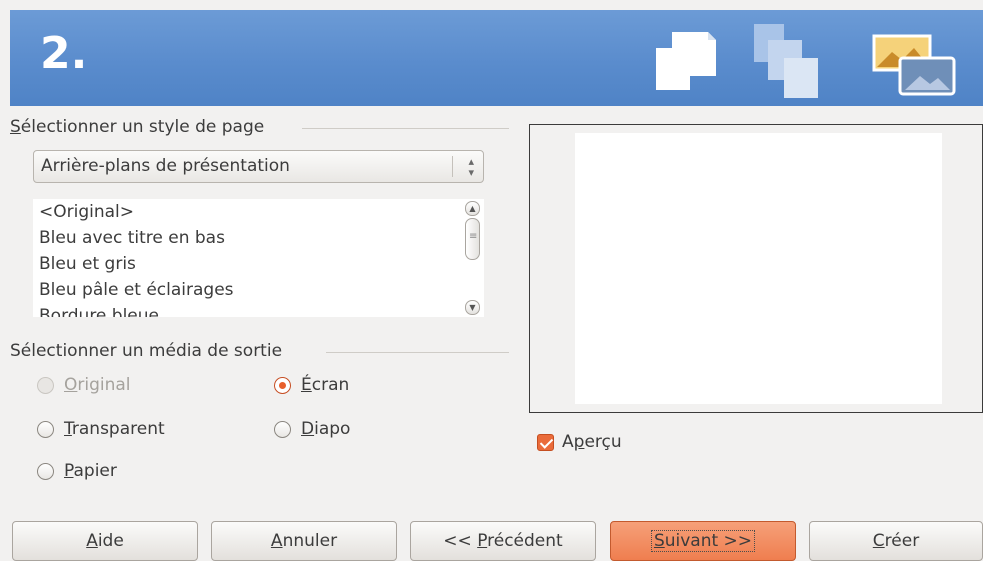  What do you see at coordinates (326, 429) in the screenshot?
I see `radio-slide-label: Diapo` at bounding box center [326, 429].